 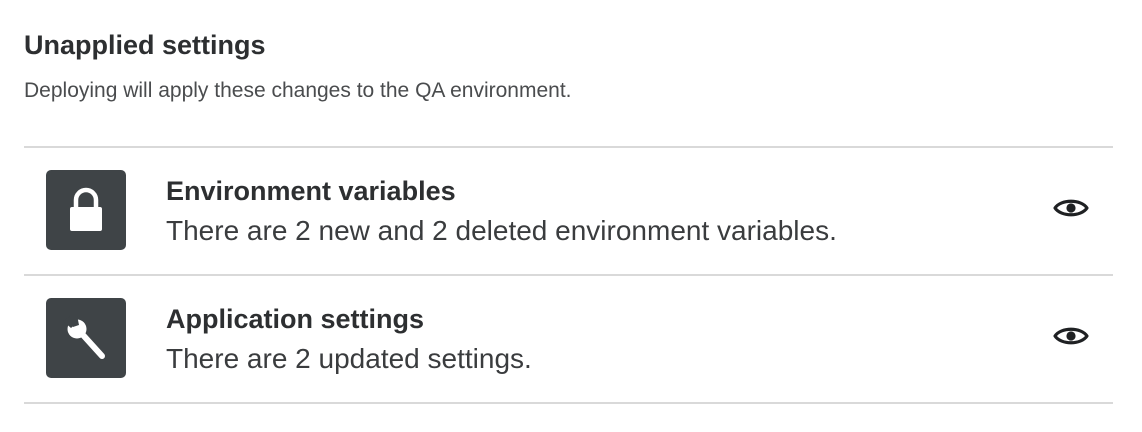 I want to click on view-environment-variables-button, so click(x=1071, y=208).